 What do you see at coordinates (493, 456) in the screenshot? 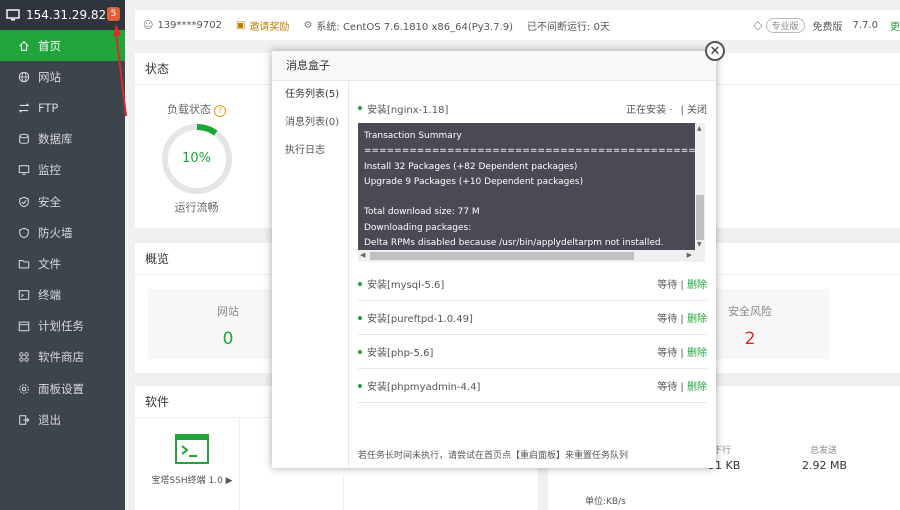
I see `dialog-footer-note: 若任务长时间未执行，请尝试在首页点【重启面板】来重置任务队列` at bounding box center [493, 456].